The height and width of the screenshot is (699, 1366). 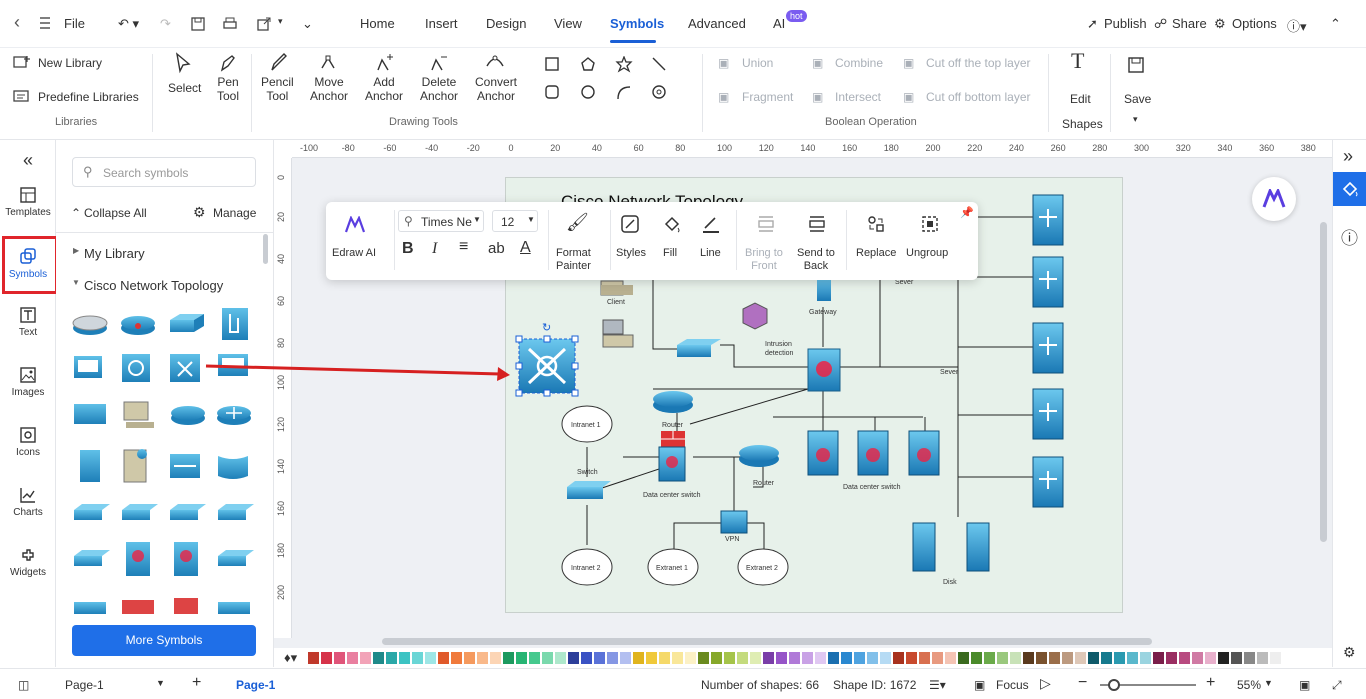 What do you see at coordinates (1045, 683) in the screenshot?
I see `play-icon: ▷` at bounding box center [1045, 683].